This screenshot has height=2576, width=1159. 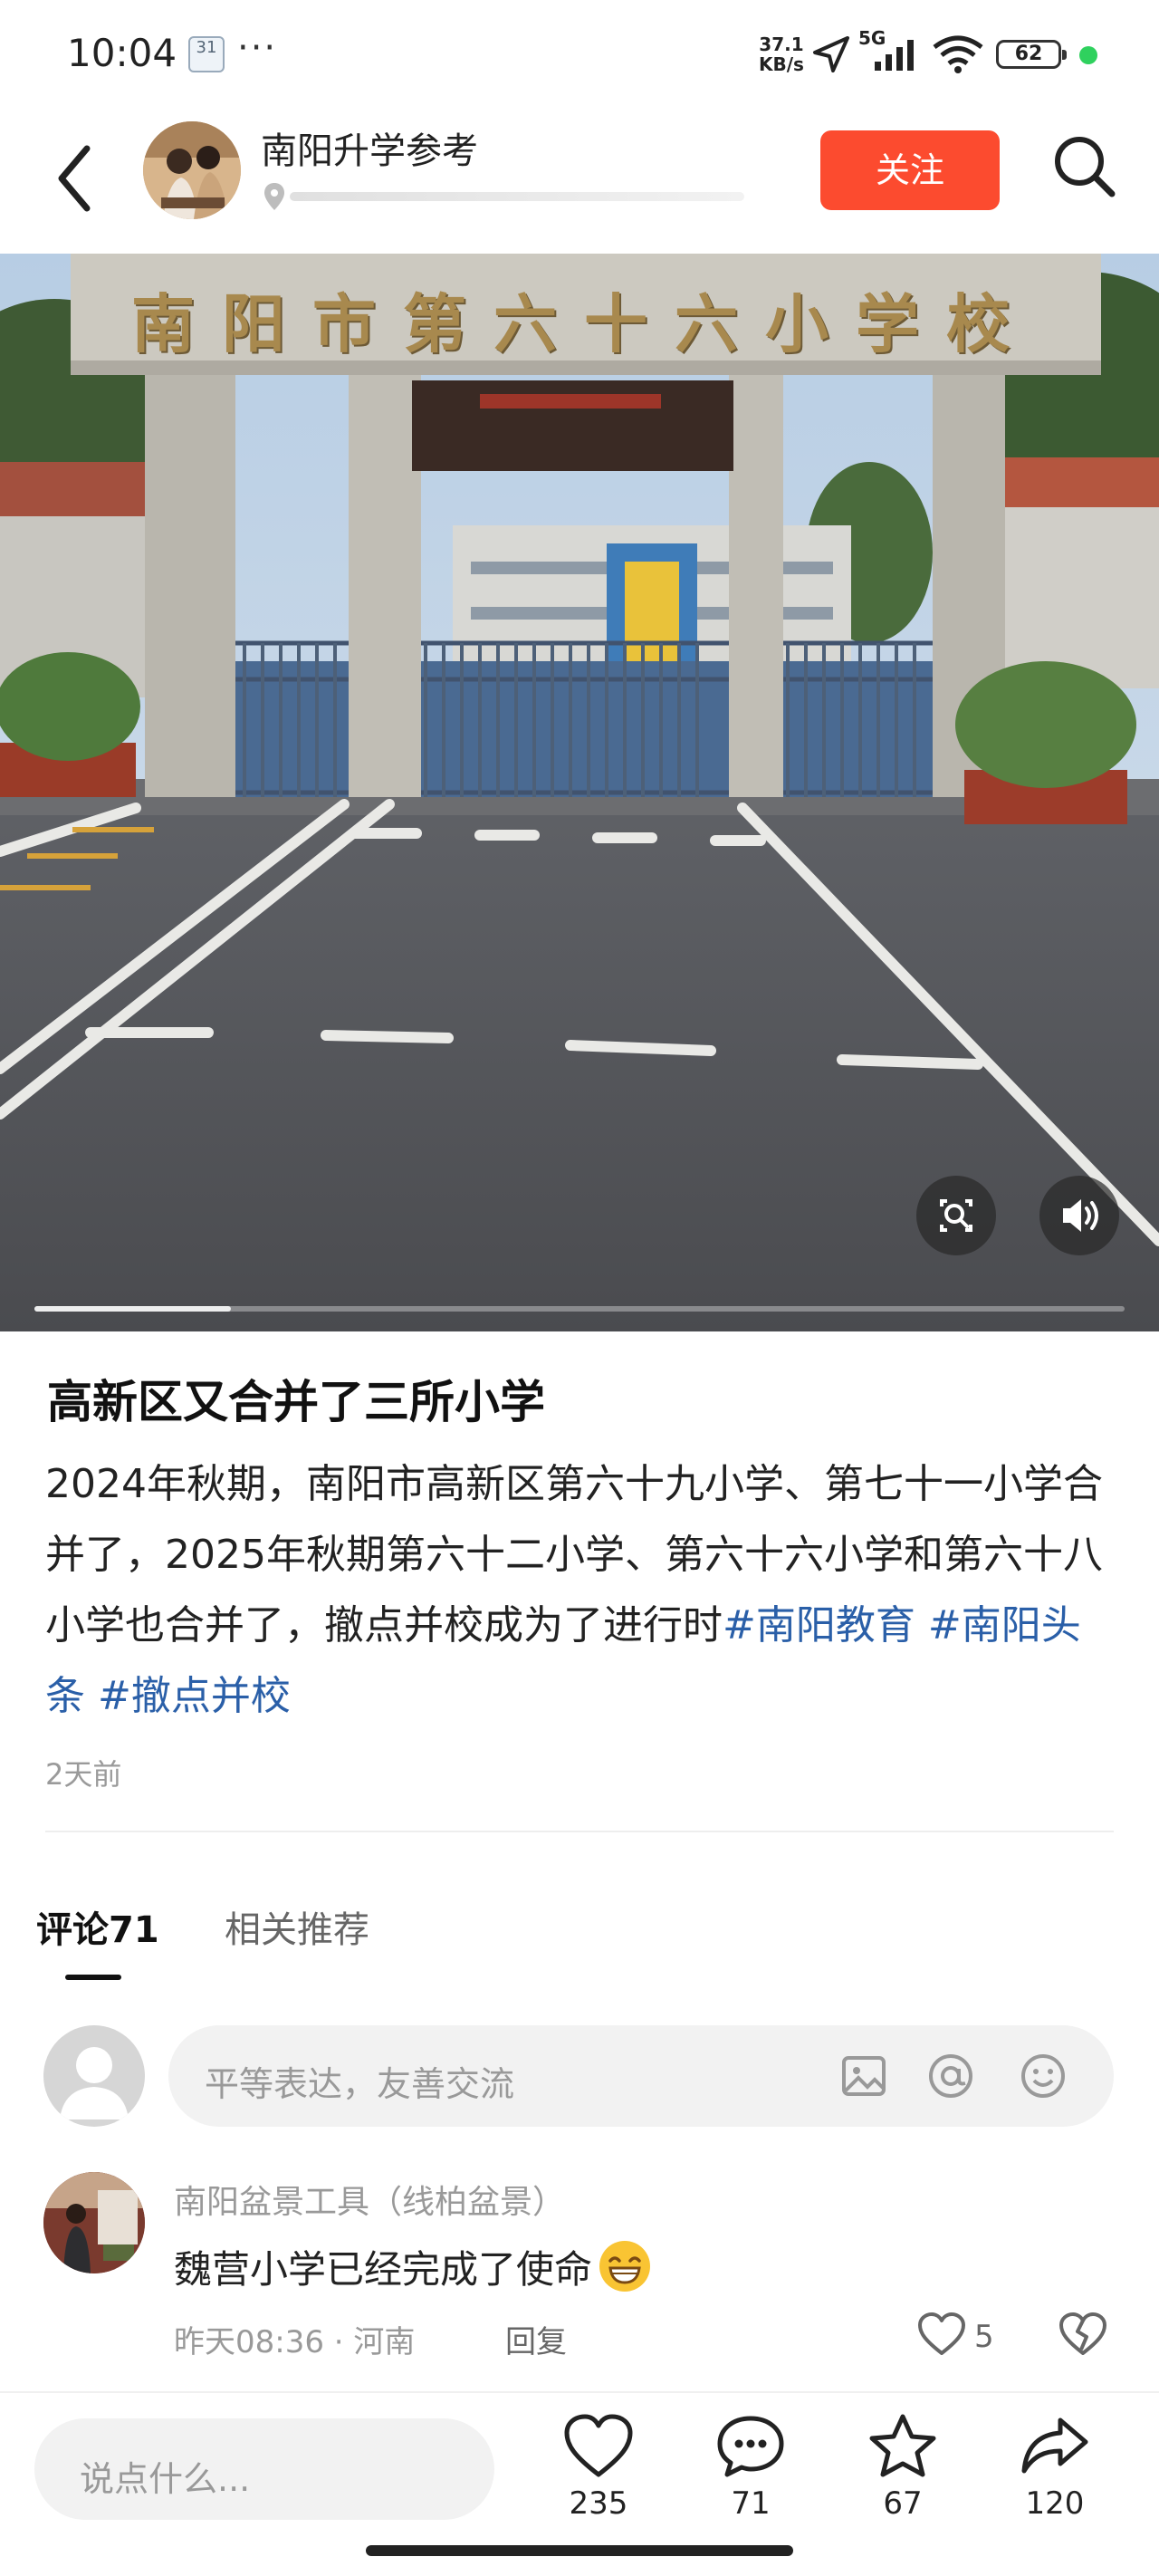 I want to click on favorite-count: 67, so click(x=903, y=2503).